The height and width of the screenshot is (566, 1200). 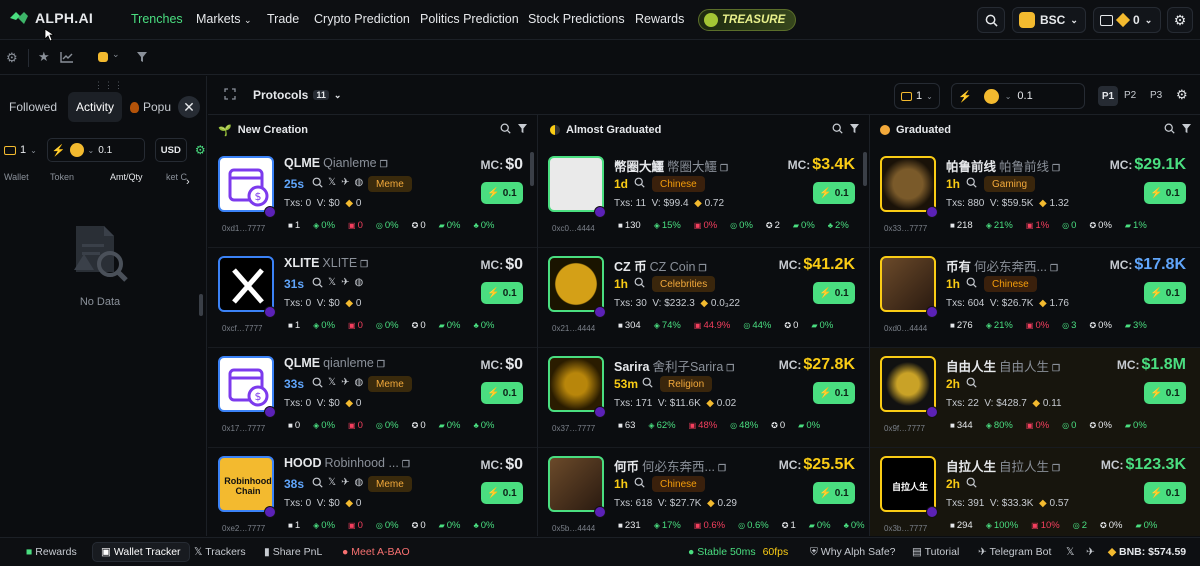 I want to click on star-icon: ★, so click(x=44, y=57).